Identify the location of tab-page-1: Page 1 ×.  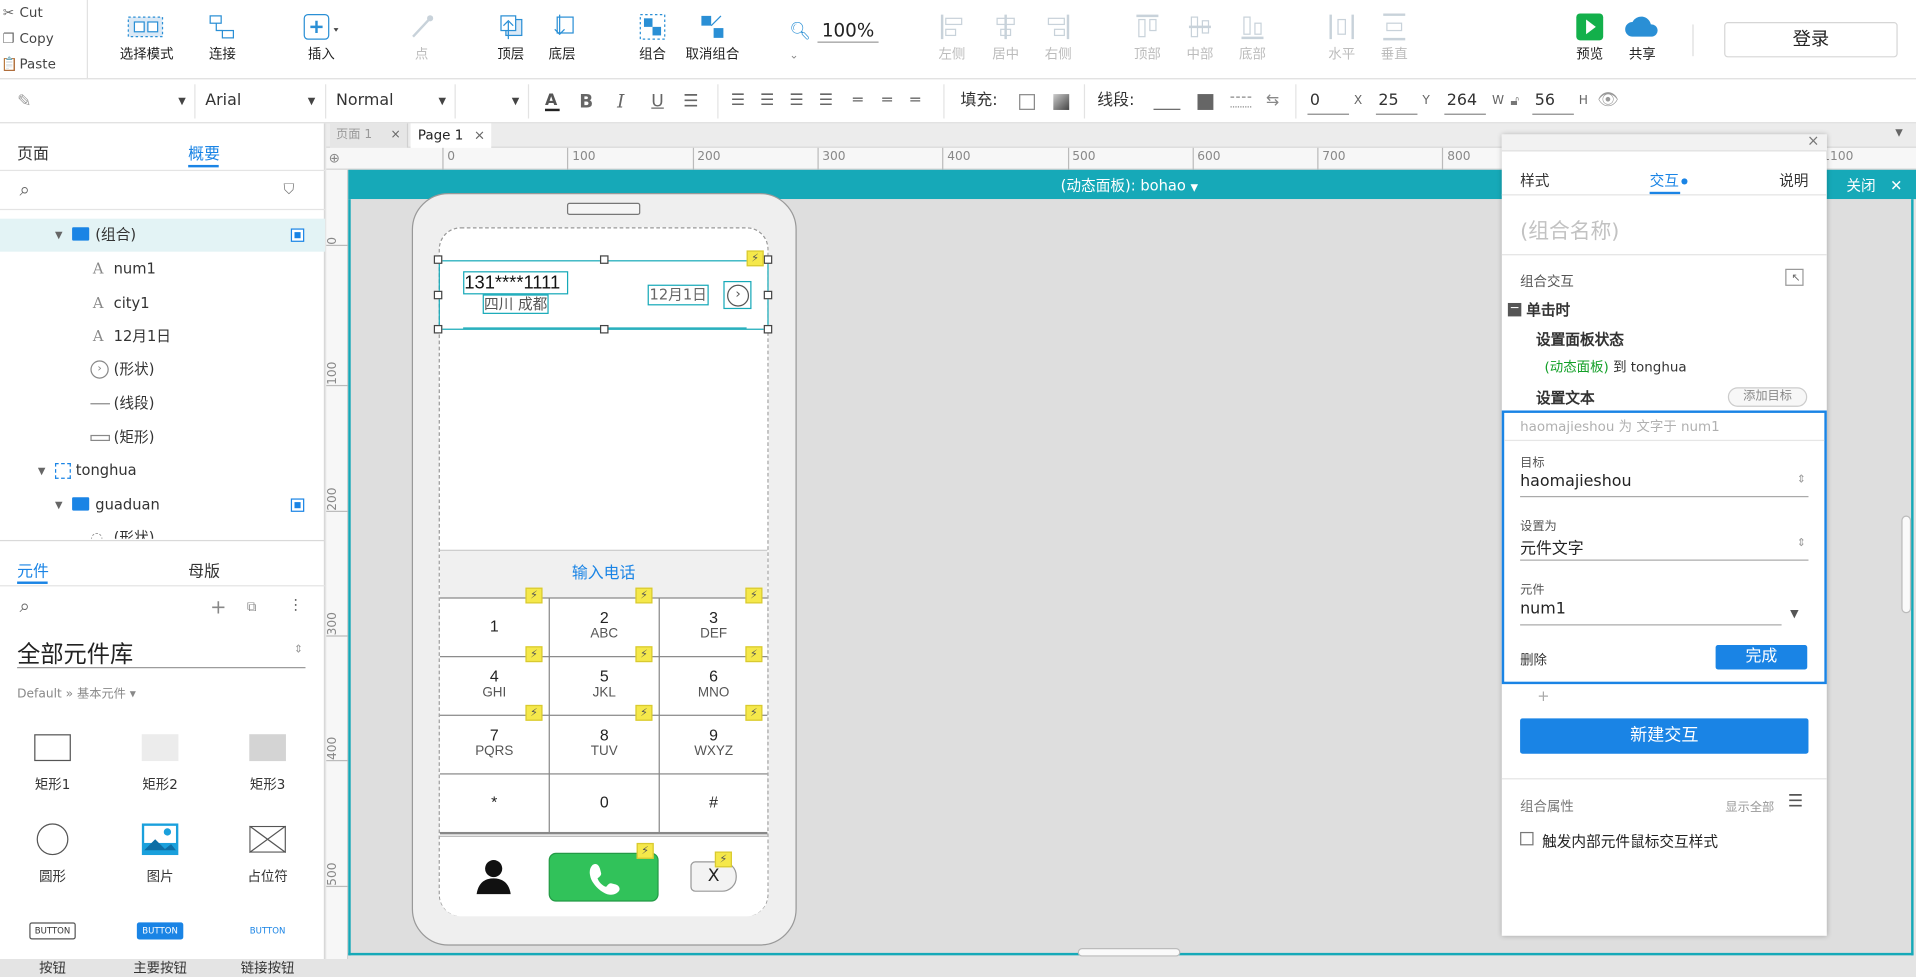
(451, 136).